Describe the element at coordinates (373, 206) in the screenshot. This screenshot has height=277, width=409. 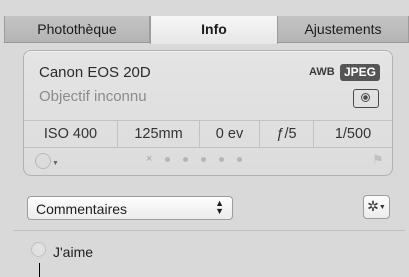
I see `gear-icon: ✲` at that location.